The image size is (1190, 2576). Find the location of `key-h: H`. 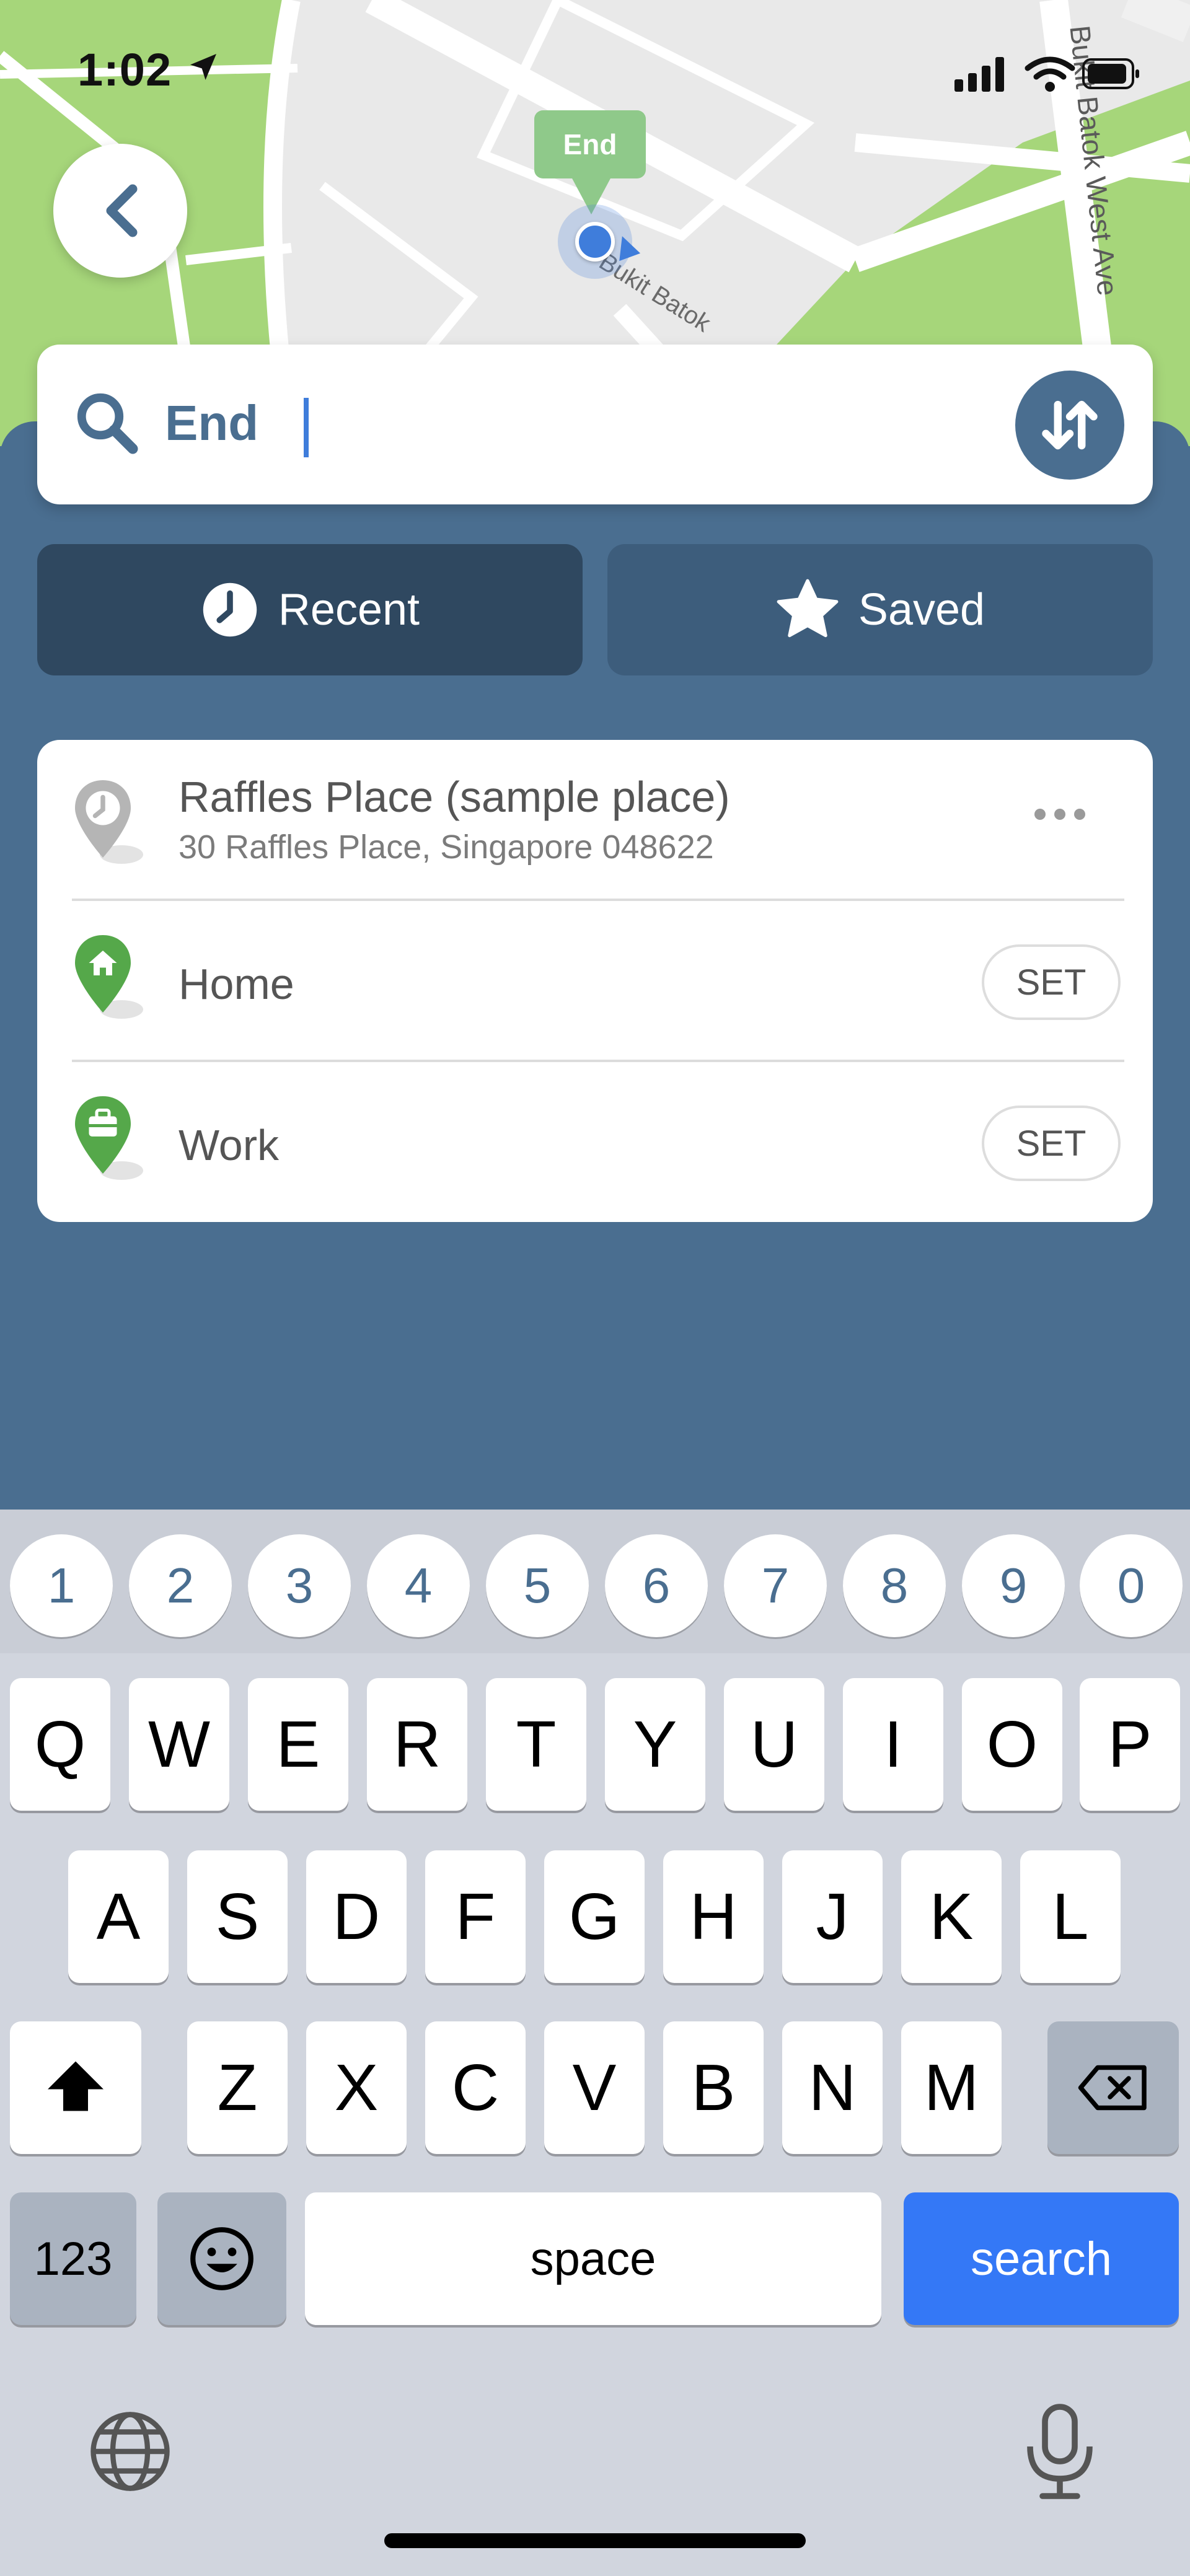

key-h: H is located at coordinates (713, 1917).